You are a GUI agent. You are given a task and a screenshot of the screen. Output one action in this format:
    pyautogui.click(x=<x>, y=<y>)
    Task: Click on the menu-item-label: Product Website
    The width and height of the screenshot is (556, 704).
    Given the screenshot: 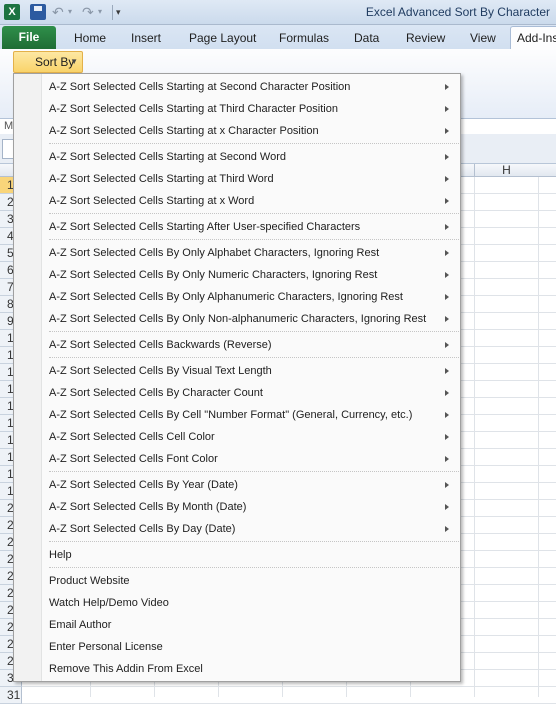 What is the action you would take?
    pyautogui.click(x=89, y=581)
    